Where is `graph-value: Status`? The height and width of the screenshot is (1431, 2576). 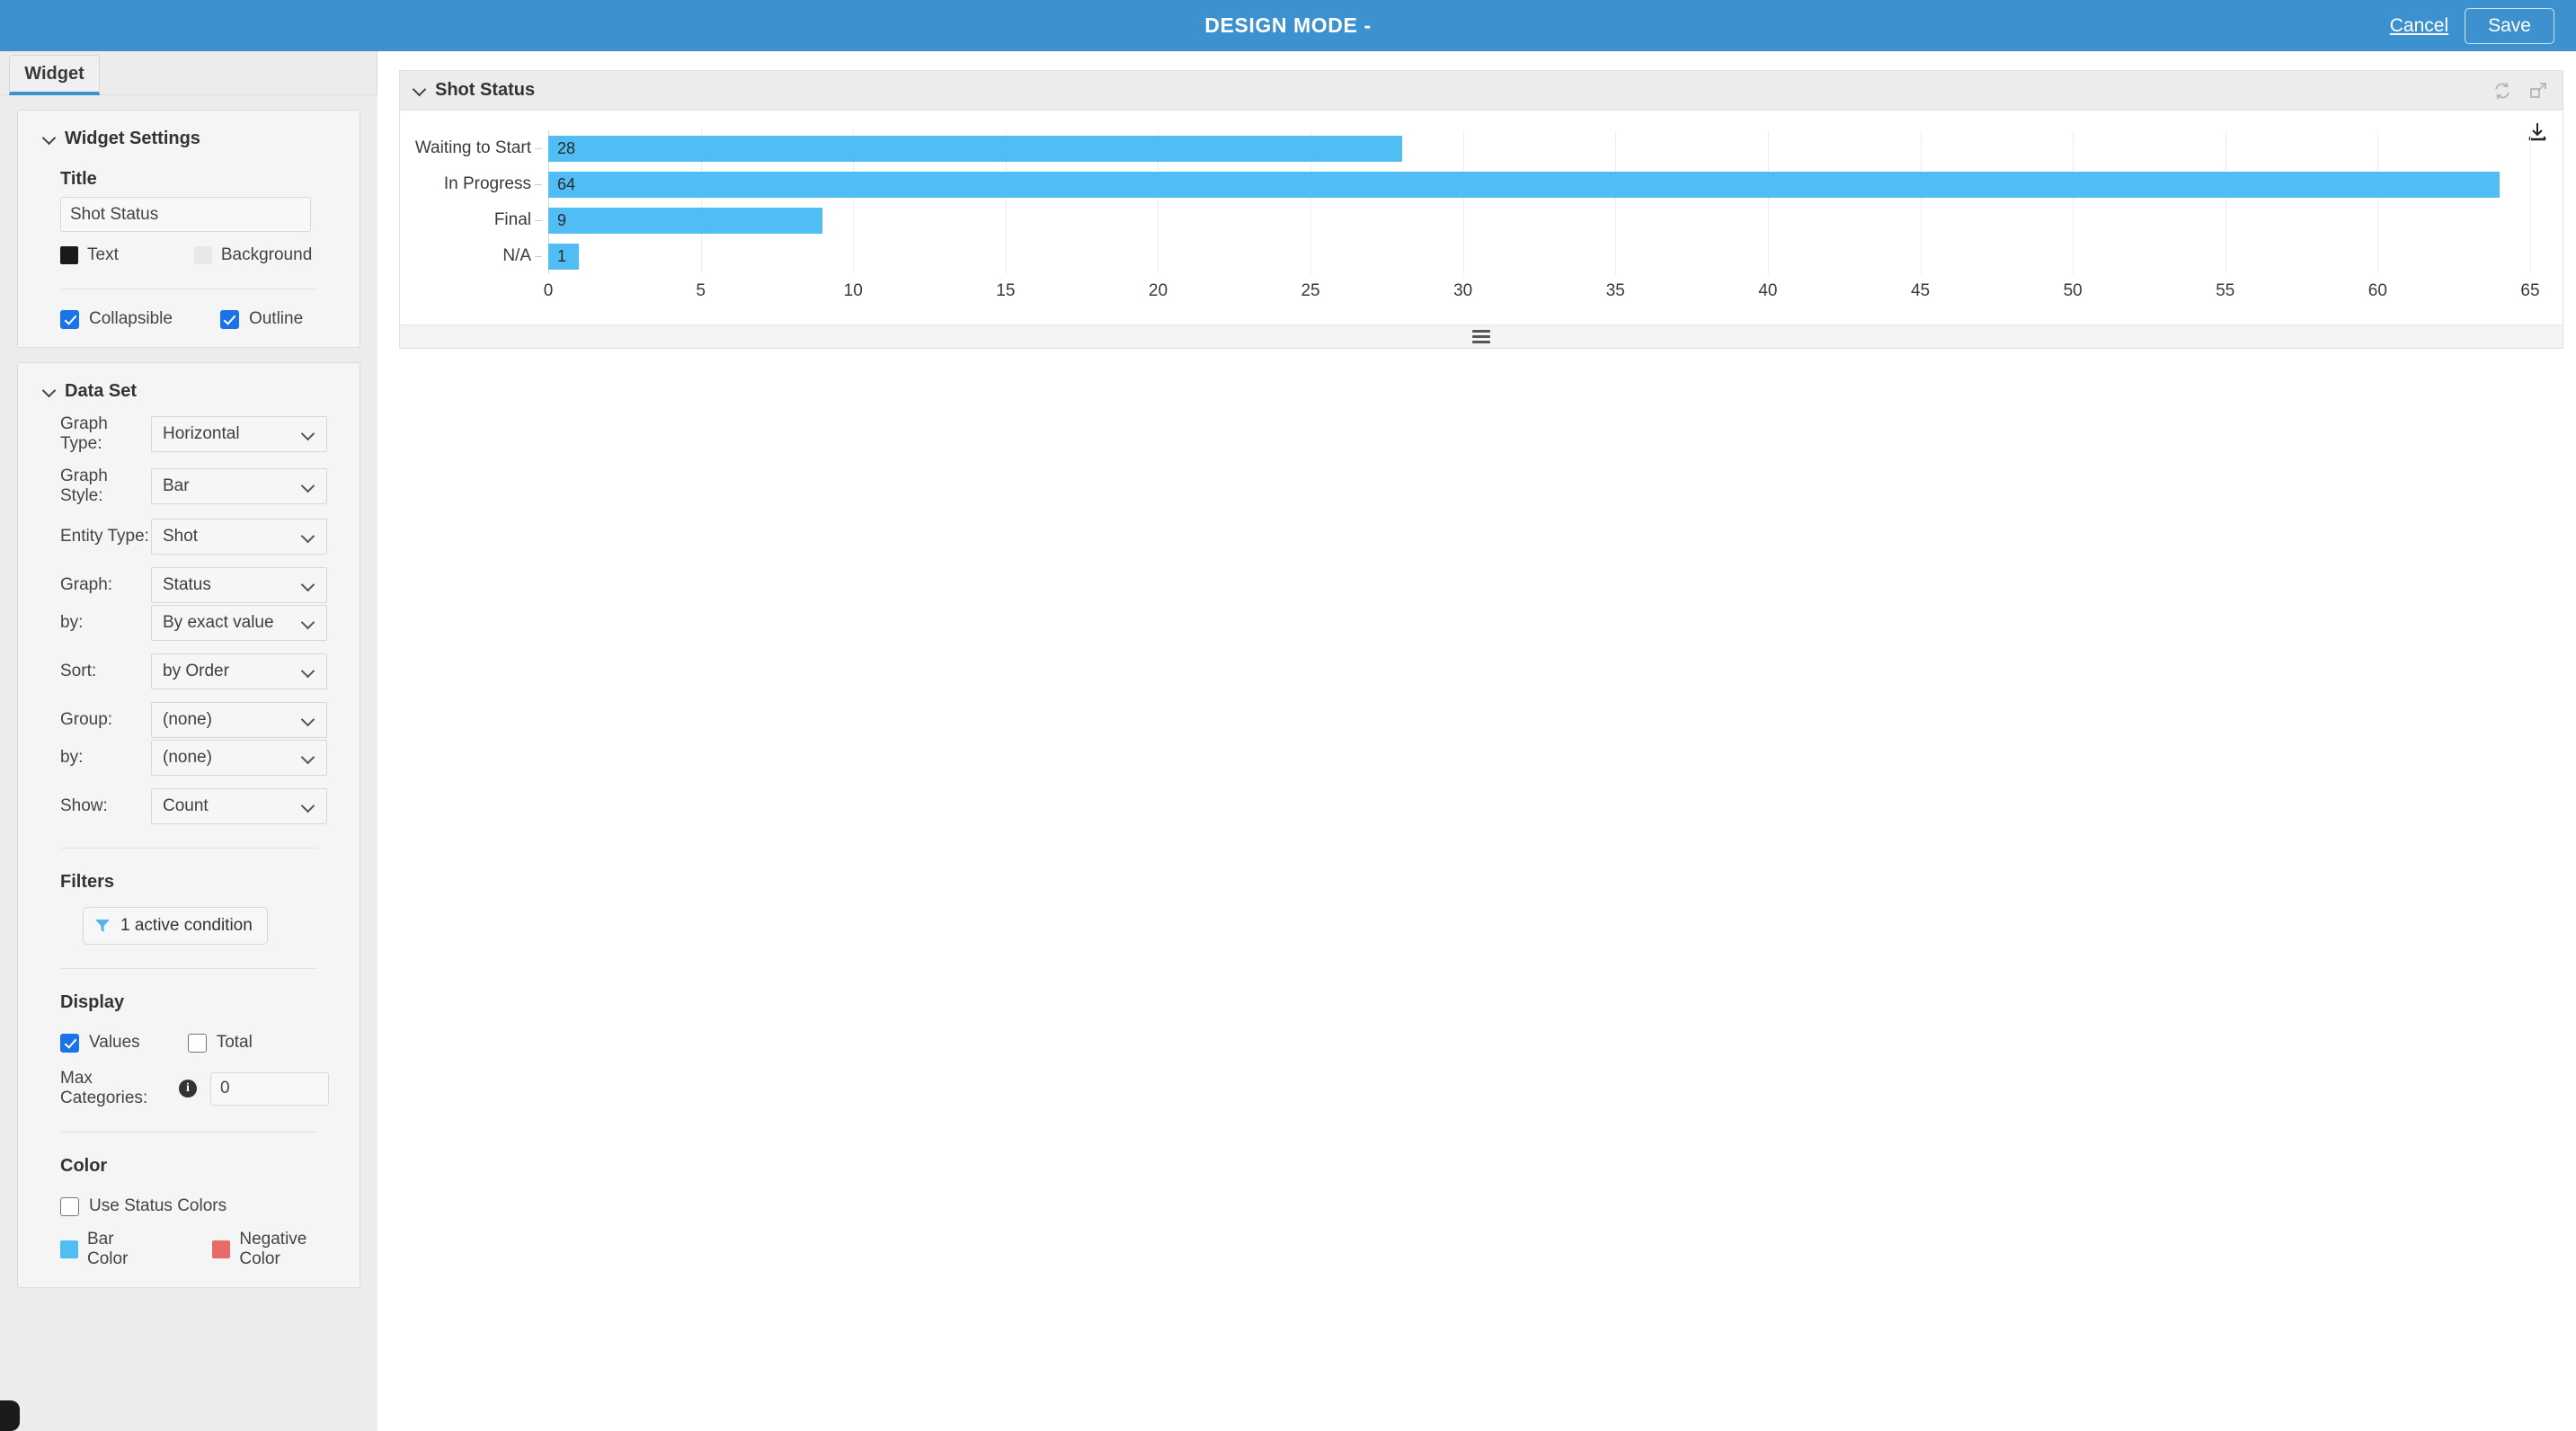 graph-value: Status is located at coordinates (187, 584).